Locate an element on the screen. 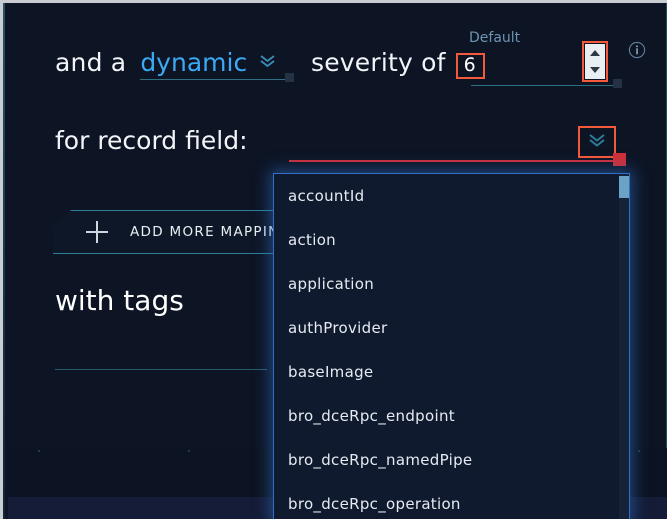 Image resolution: width=667 pixels, height=519 pixels. dropdown-item: action is located at coordinates (451, 240).